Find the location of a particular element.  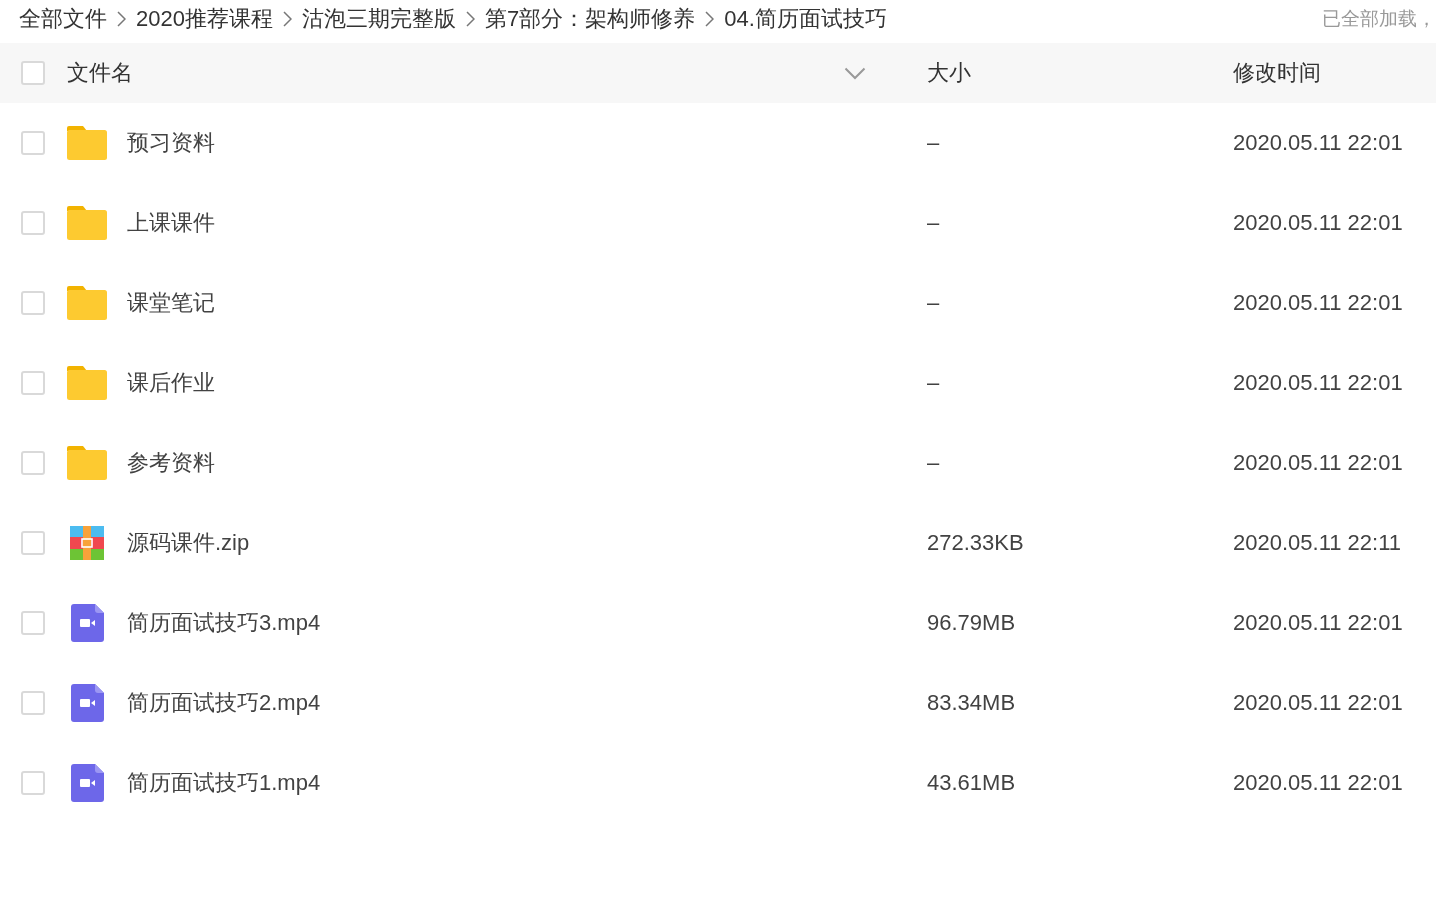

file-name: 简历面试技巧3.mp4 is located at coordinates (224, 623).